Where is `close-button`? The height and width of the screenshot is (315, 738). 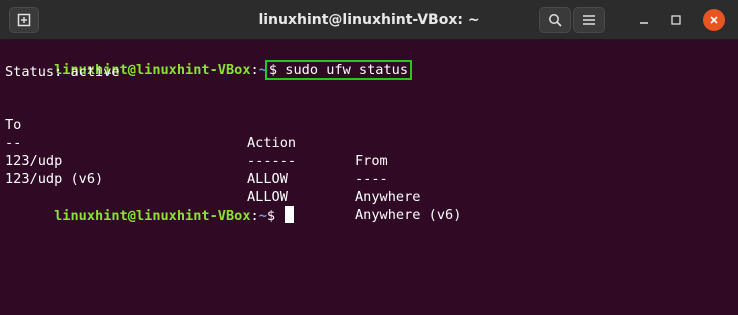
close-button is located at coordinates (714, 20).